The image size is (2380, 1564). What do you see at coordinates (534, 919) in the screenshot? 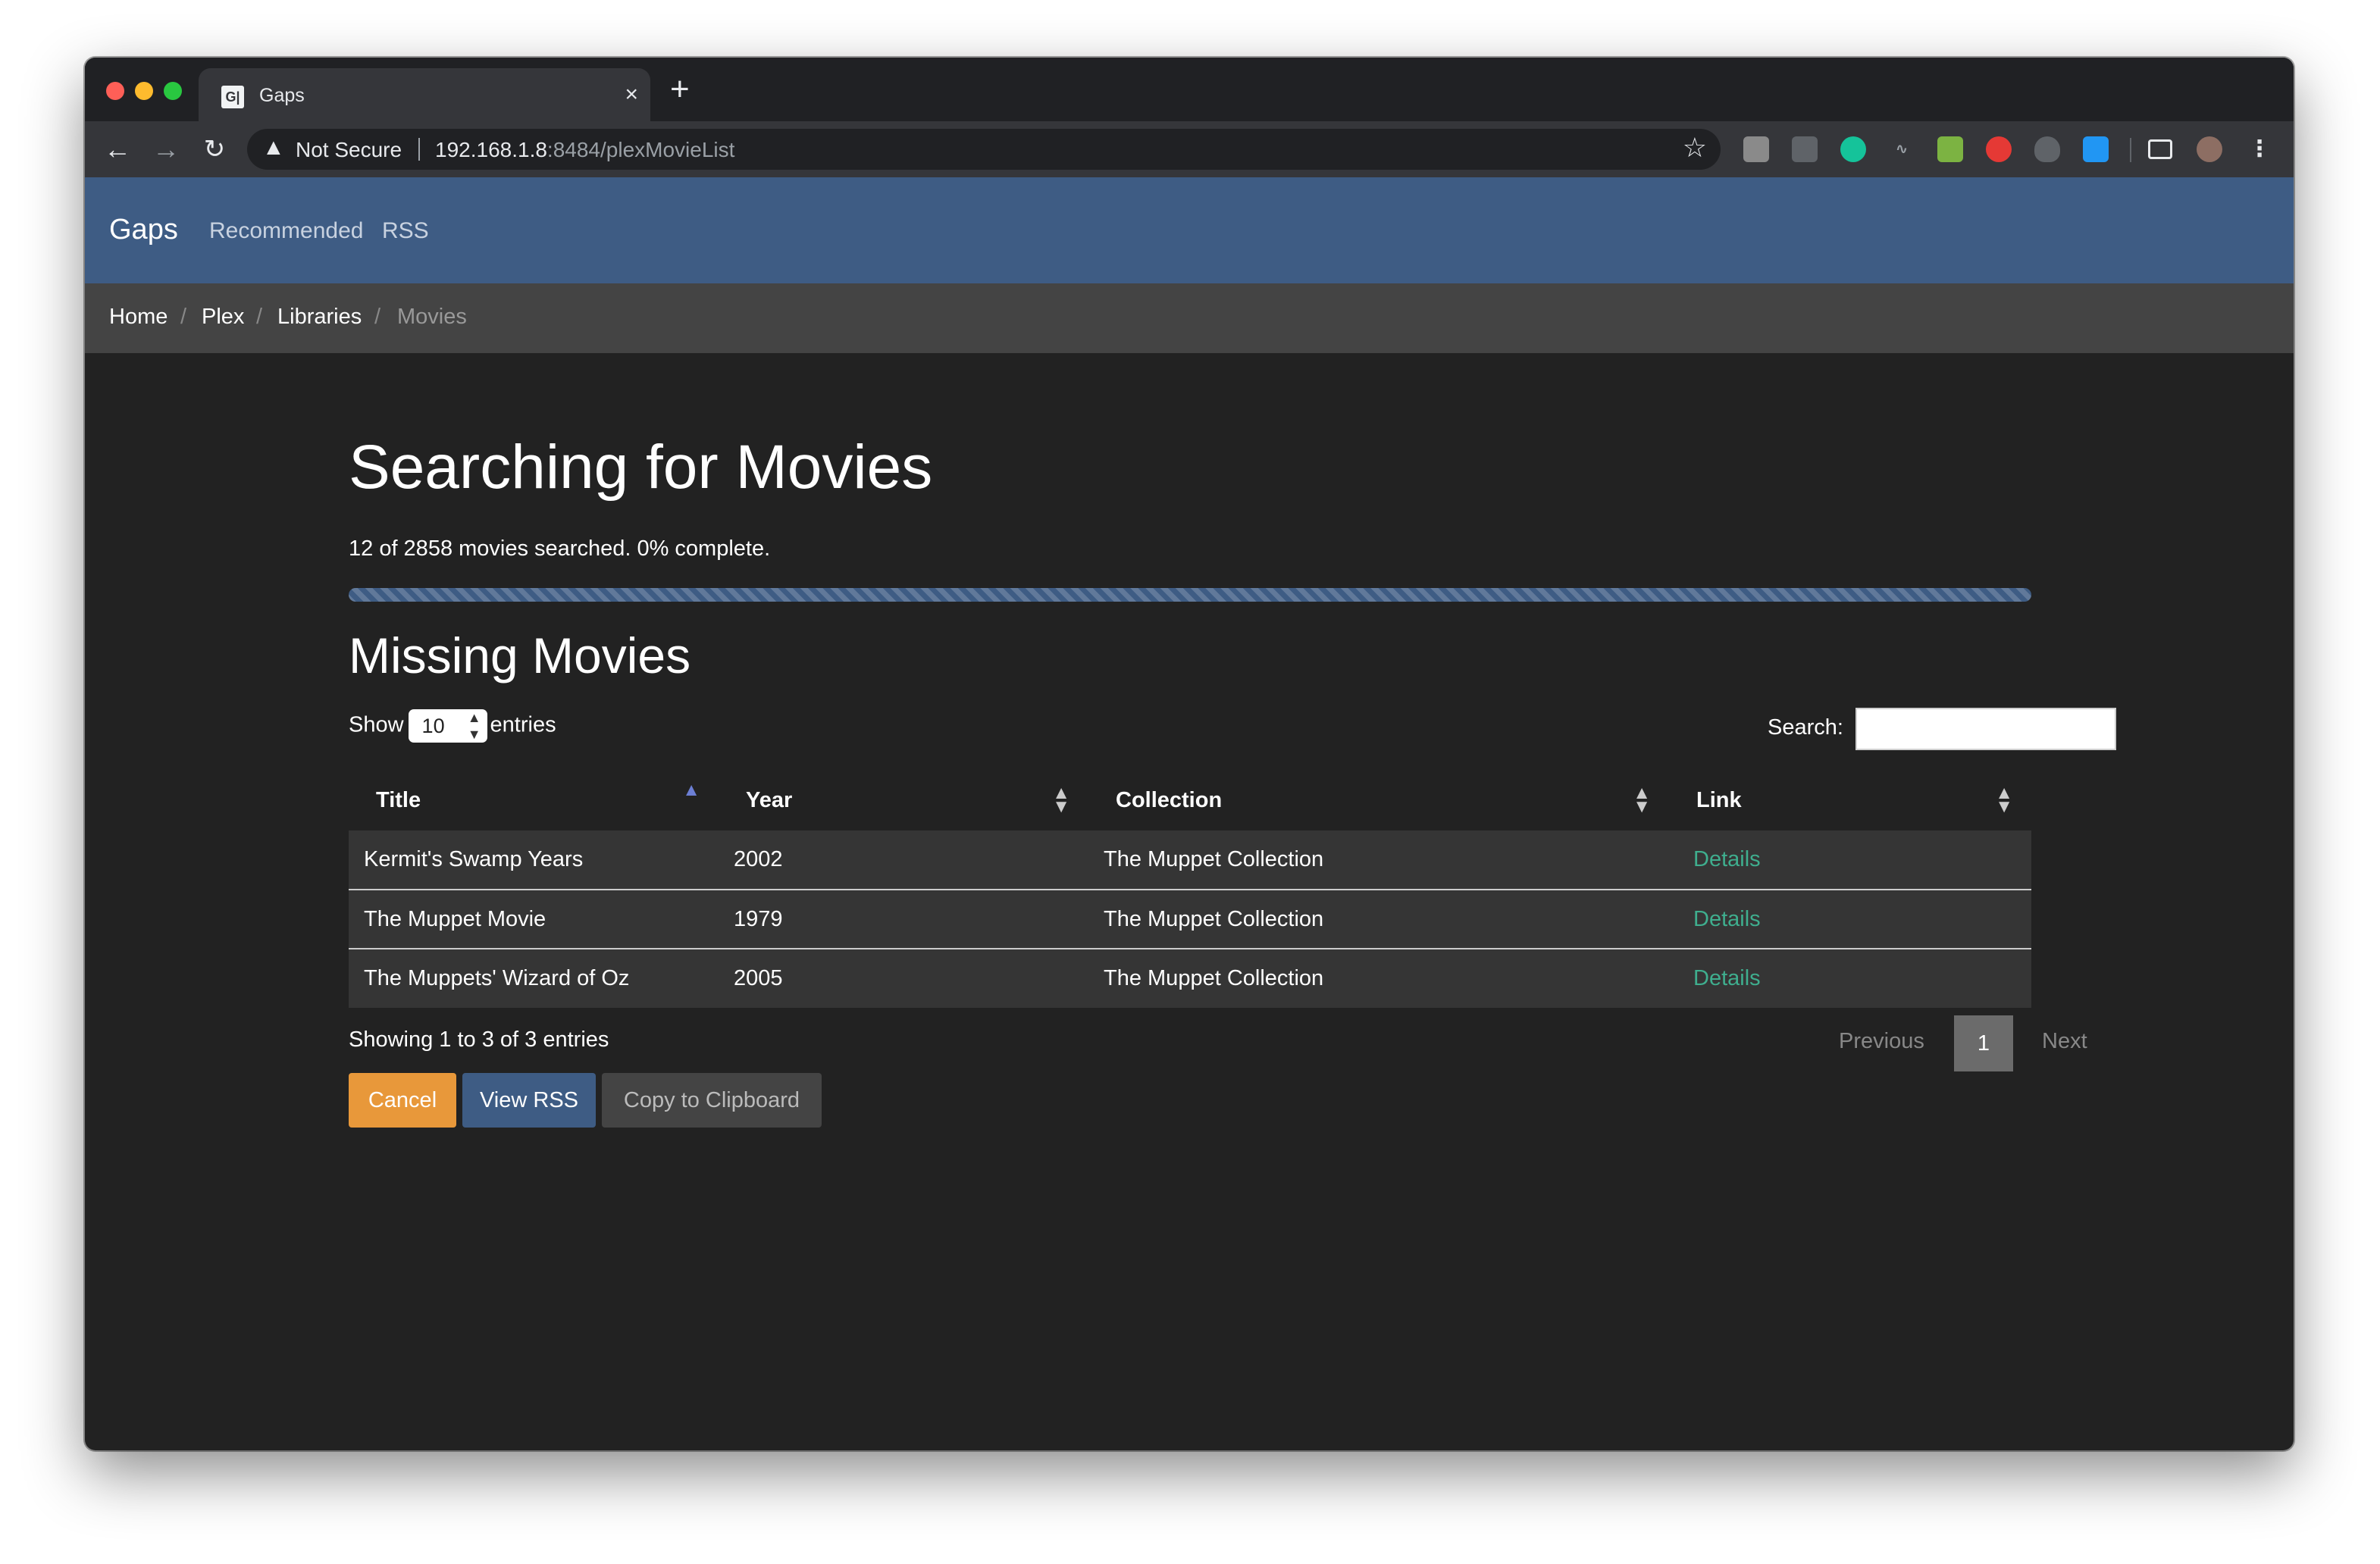
I see `cell-title: The Muppet Movie` at bounding box center [534, 919].